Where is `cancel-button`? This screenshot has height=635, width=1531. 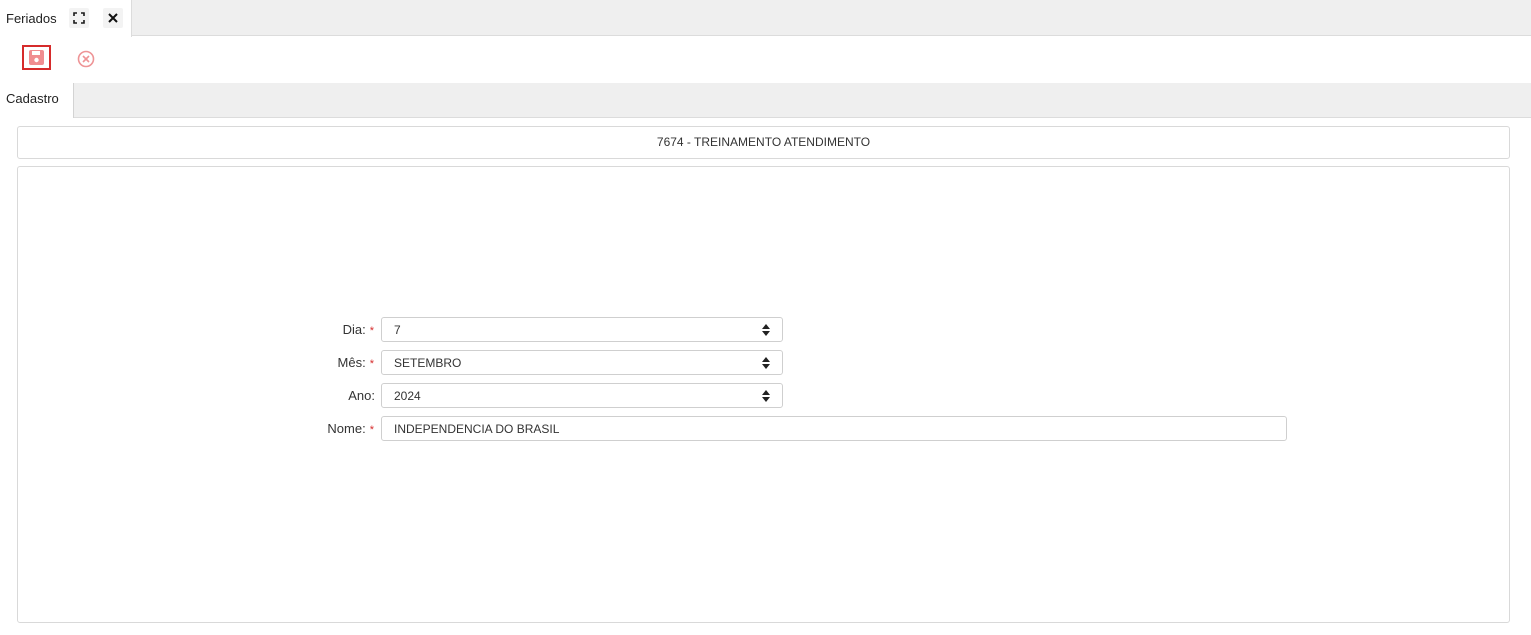 cancel-button is located at coordinates (86, 59).